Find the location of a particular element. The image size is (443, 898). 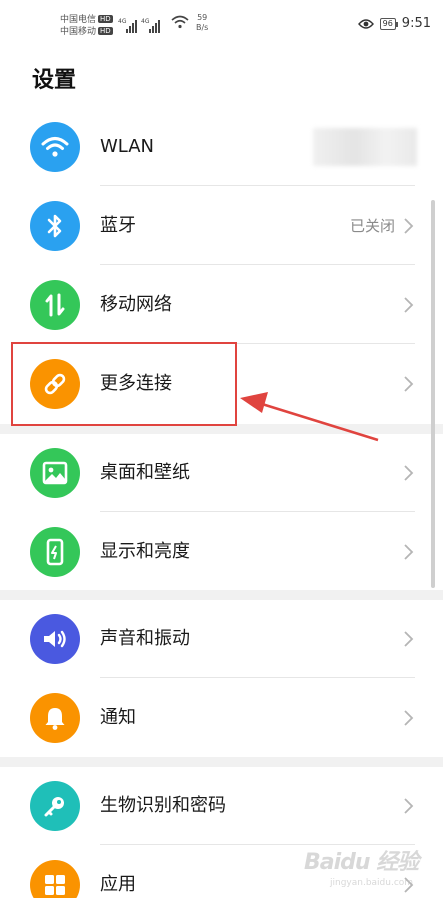

speed-value: 59 is located at coordinates (202, 17).